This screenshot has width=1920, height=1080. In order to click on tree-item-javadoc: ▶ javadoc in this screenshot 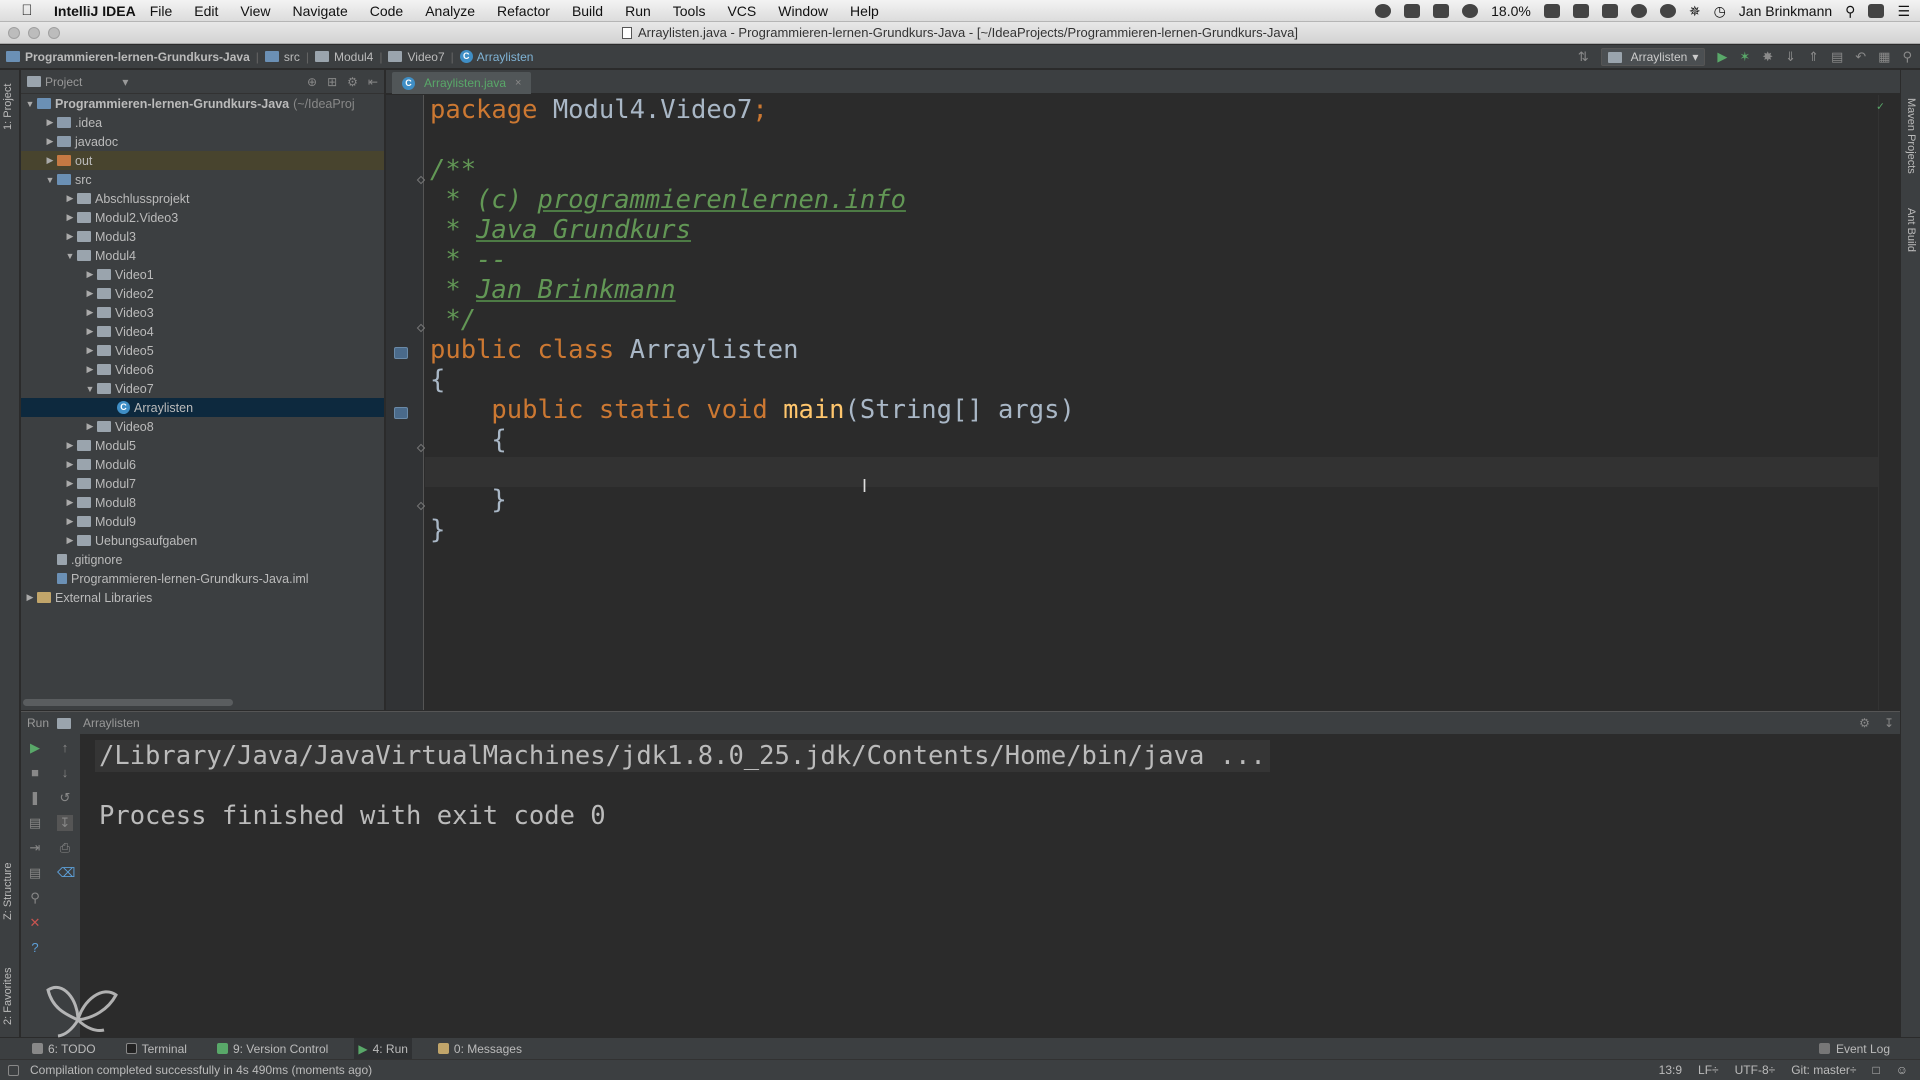, I will do `click(202, 141)`.